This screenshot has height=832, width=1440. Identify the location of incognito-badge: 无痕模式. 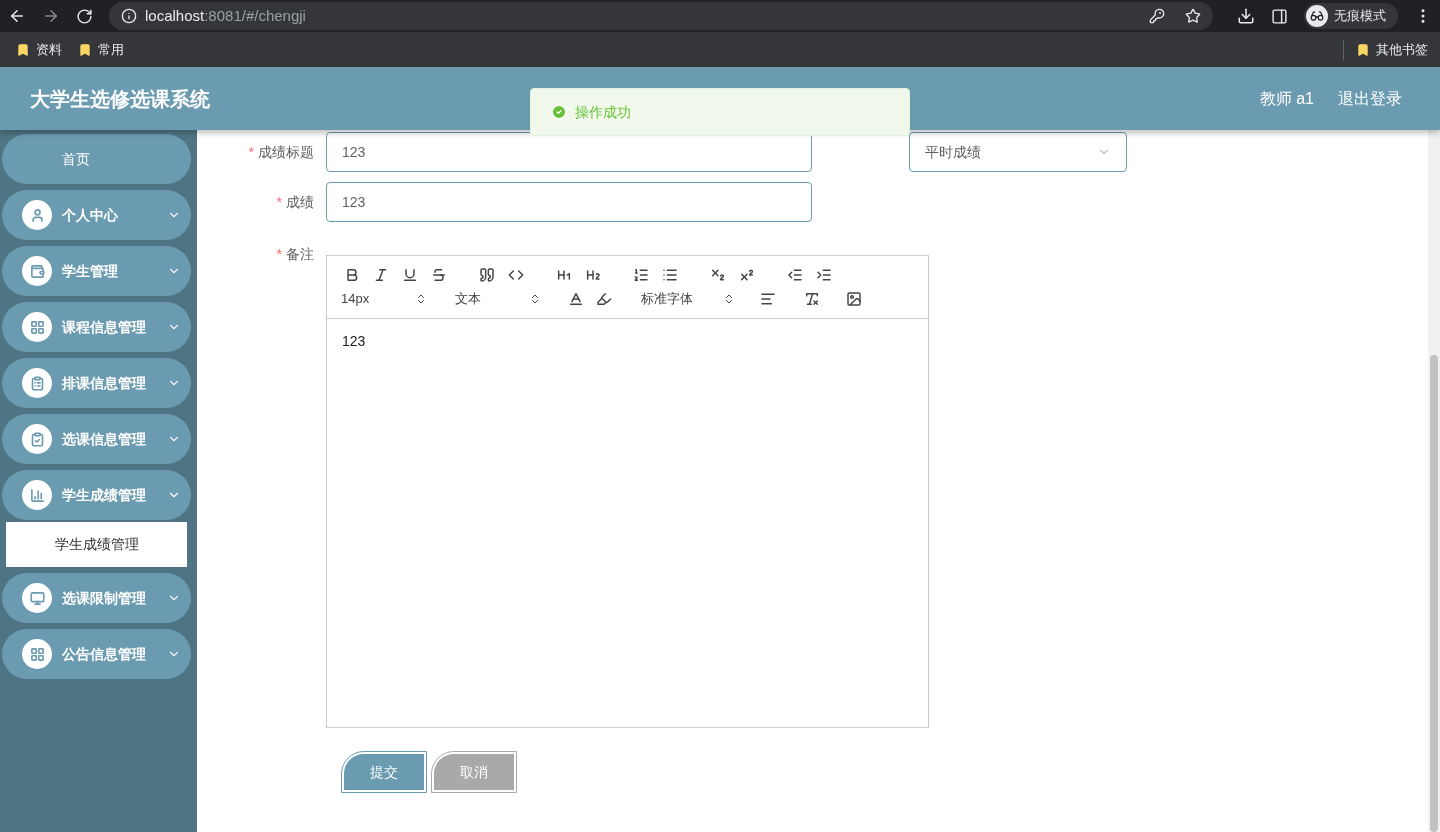
(1351, 16).